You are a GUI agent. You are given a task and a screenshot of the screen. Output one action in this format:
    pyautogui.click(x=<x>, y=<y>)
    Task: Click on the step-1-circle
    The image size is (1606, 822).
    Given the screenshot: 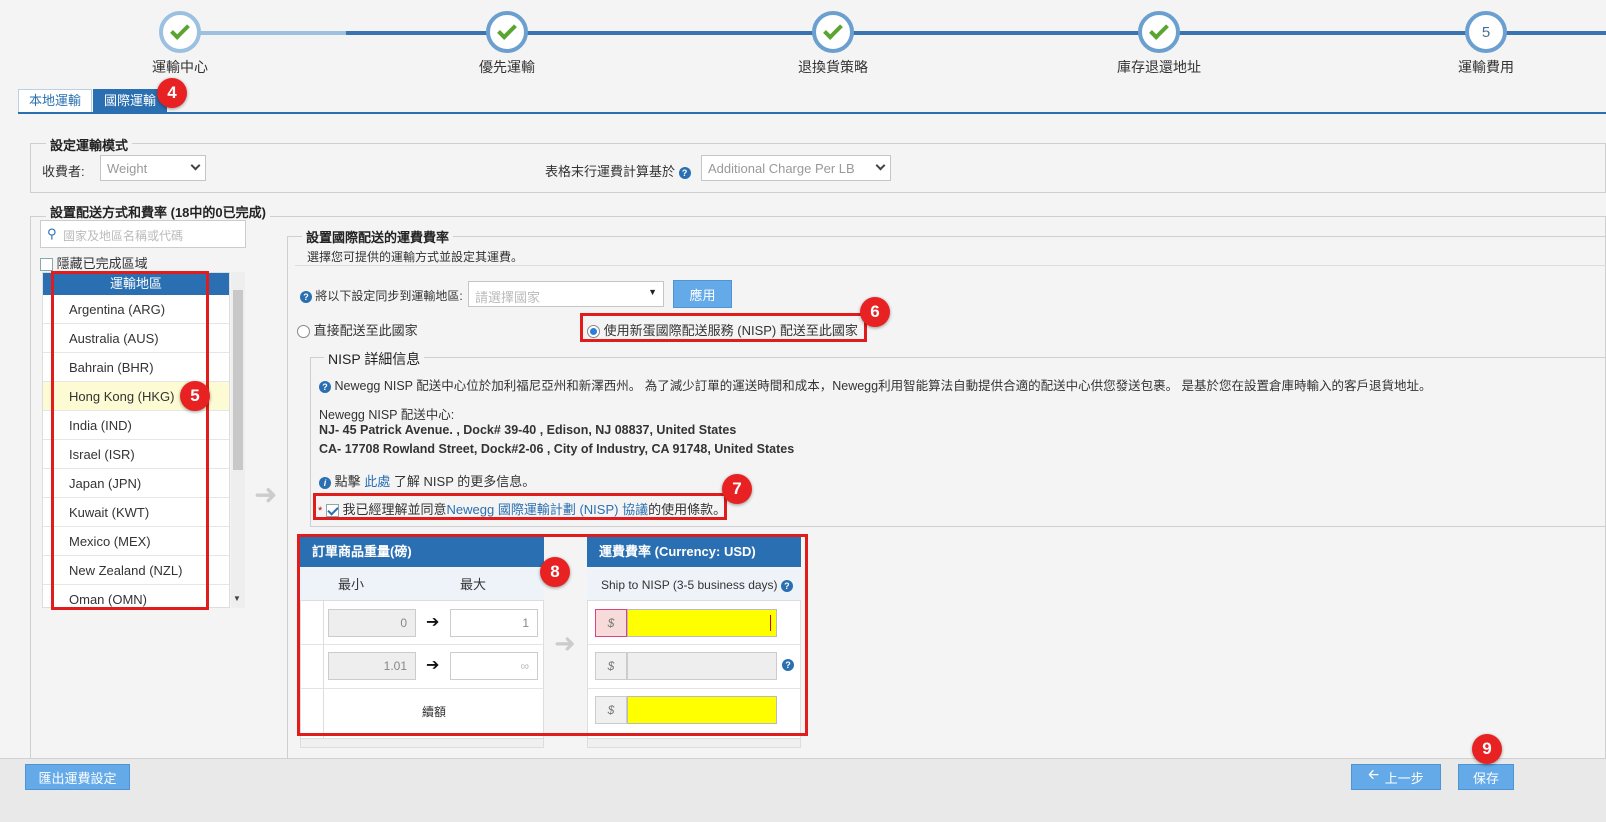 What is the action you would take?
    pyautogui.click(x=180, y=32)
    